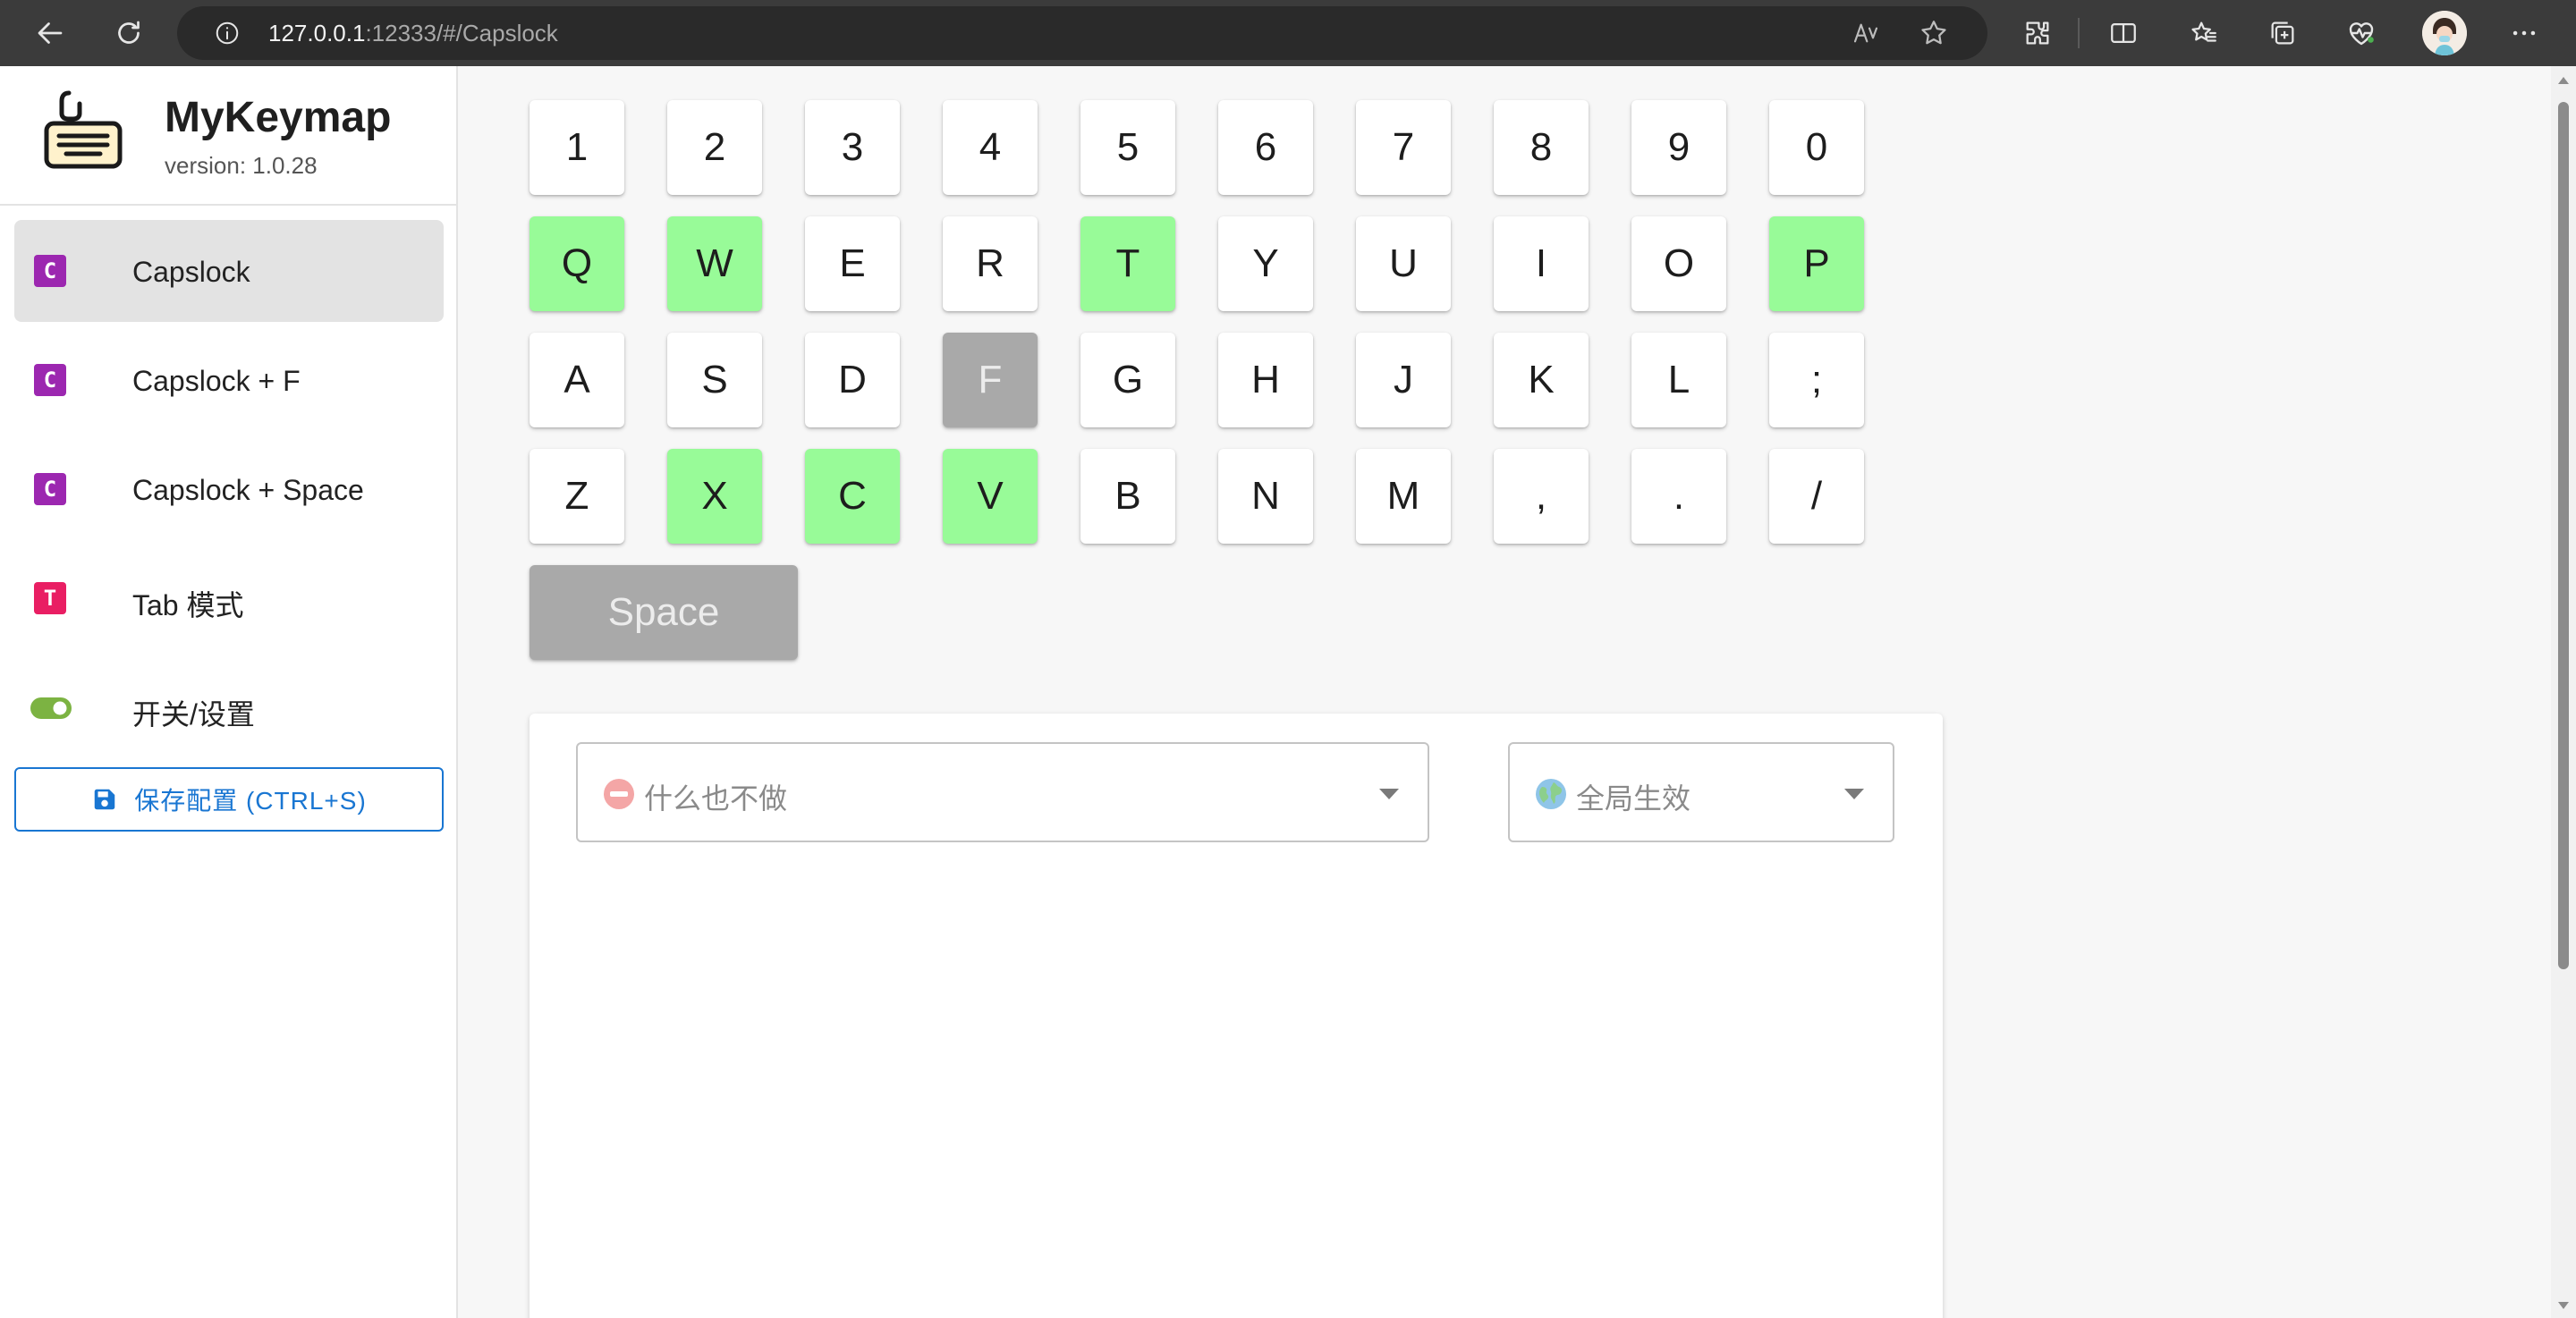 Image resolution: width=2576 pixels, height=1318 pixels. What do you see at coordinates (461, 33) in the screenshot?
I see `url-path: :12333/#/Capslock` at bounding box center [461, 33].